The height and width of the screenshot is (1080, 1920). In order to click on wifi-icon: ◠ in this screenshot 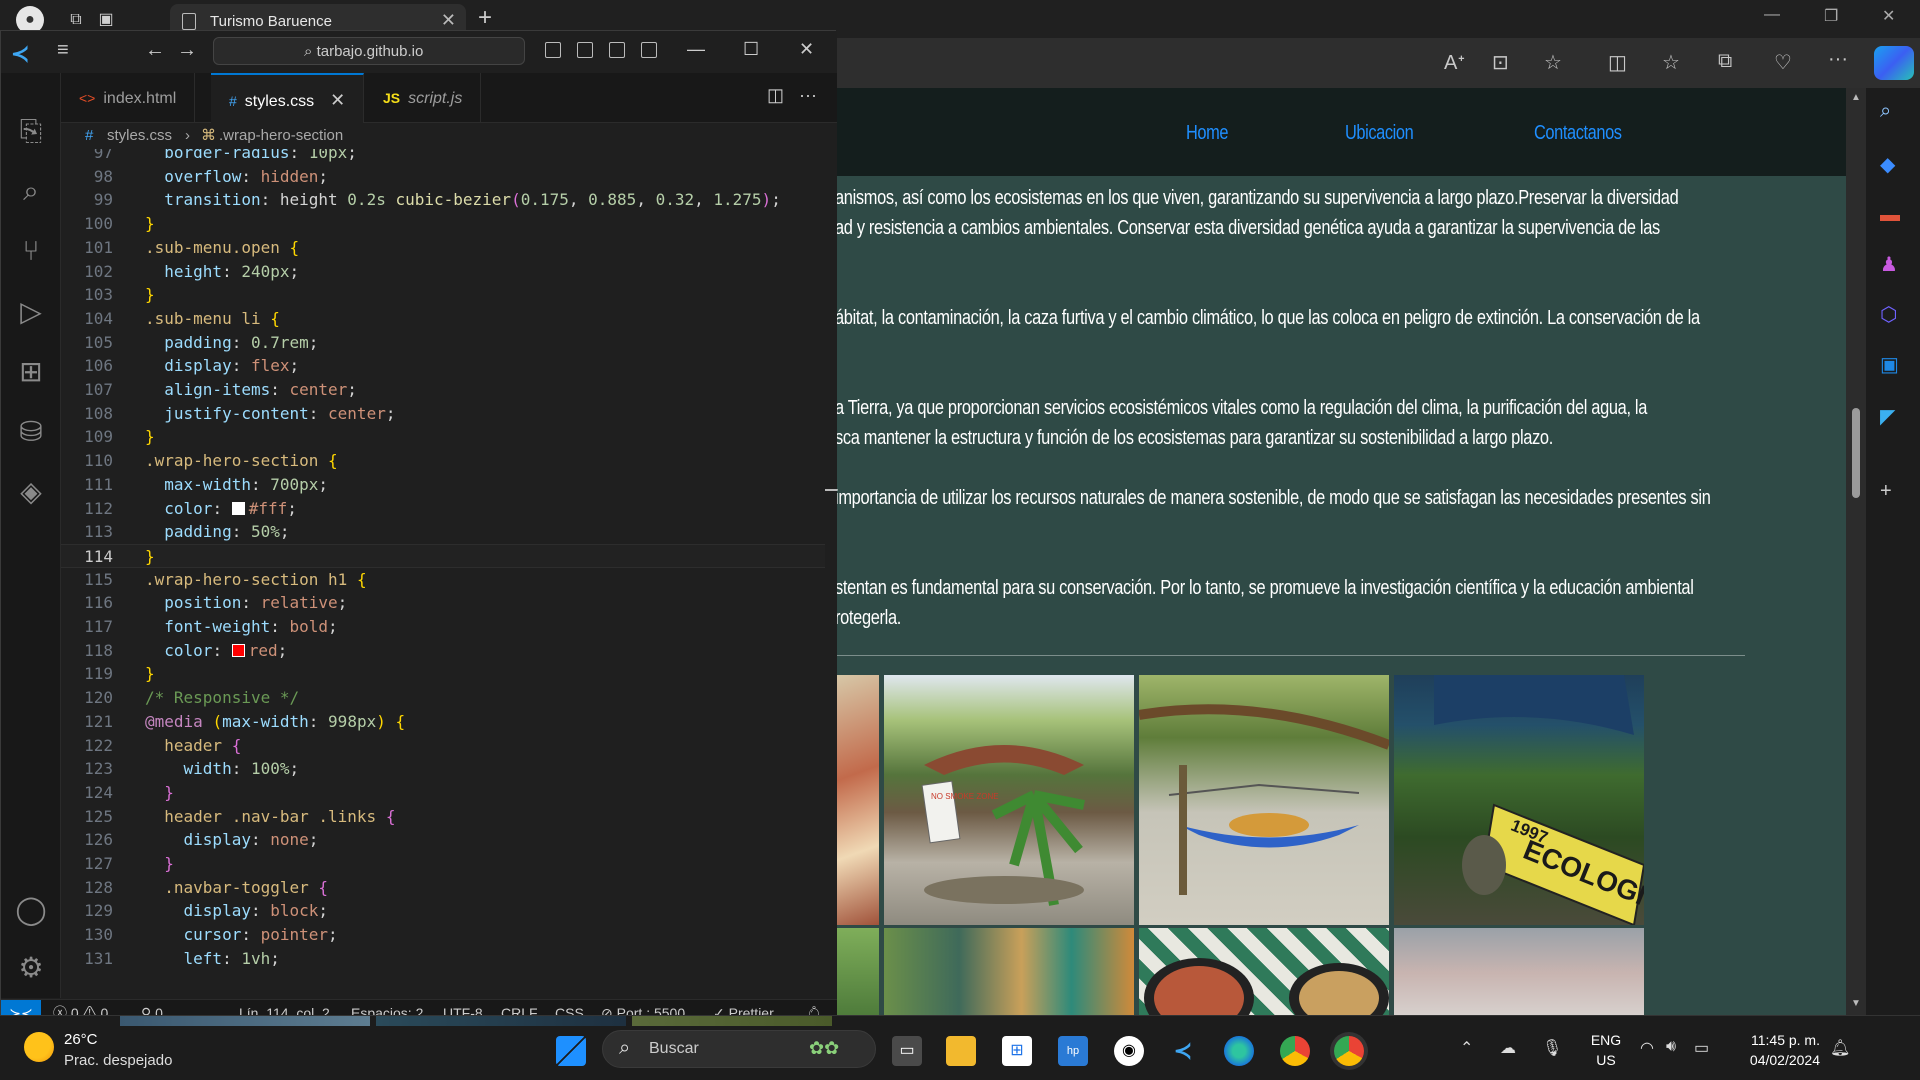, I will do `click(1647, 1048)`.